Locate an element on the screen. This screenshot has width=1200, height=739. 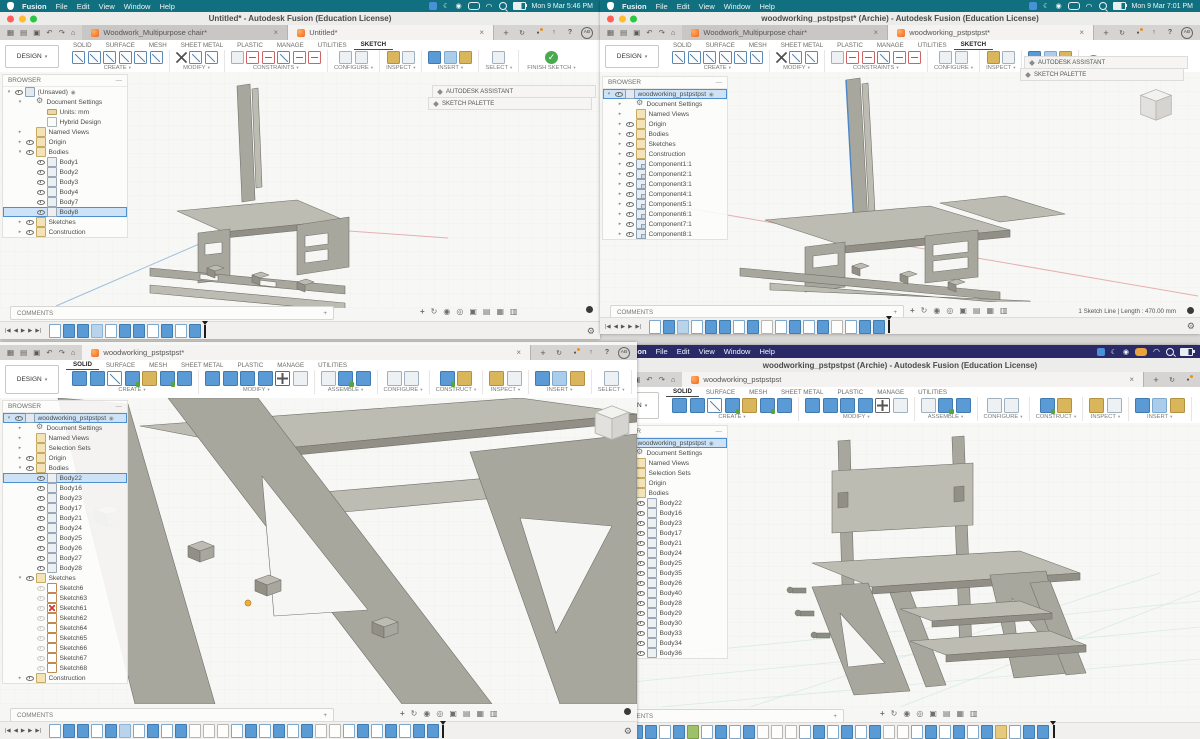
avatar: AB is located at coordinates (587, 32).